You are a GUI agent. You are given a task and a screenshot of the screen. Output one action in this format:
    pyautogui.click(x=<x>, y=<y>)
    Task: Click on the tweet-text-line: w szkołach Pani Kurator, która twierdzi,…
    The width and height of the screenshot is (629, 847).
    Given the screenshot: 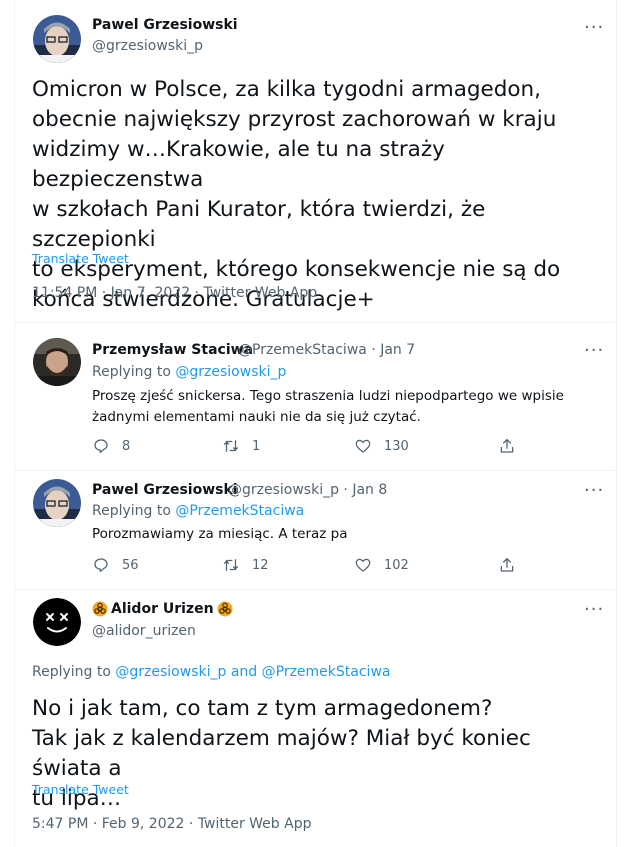 What is the action you would take?
    pyautogui.click(x=259, y=224)
    